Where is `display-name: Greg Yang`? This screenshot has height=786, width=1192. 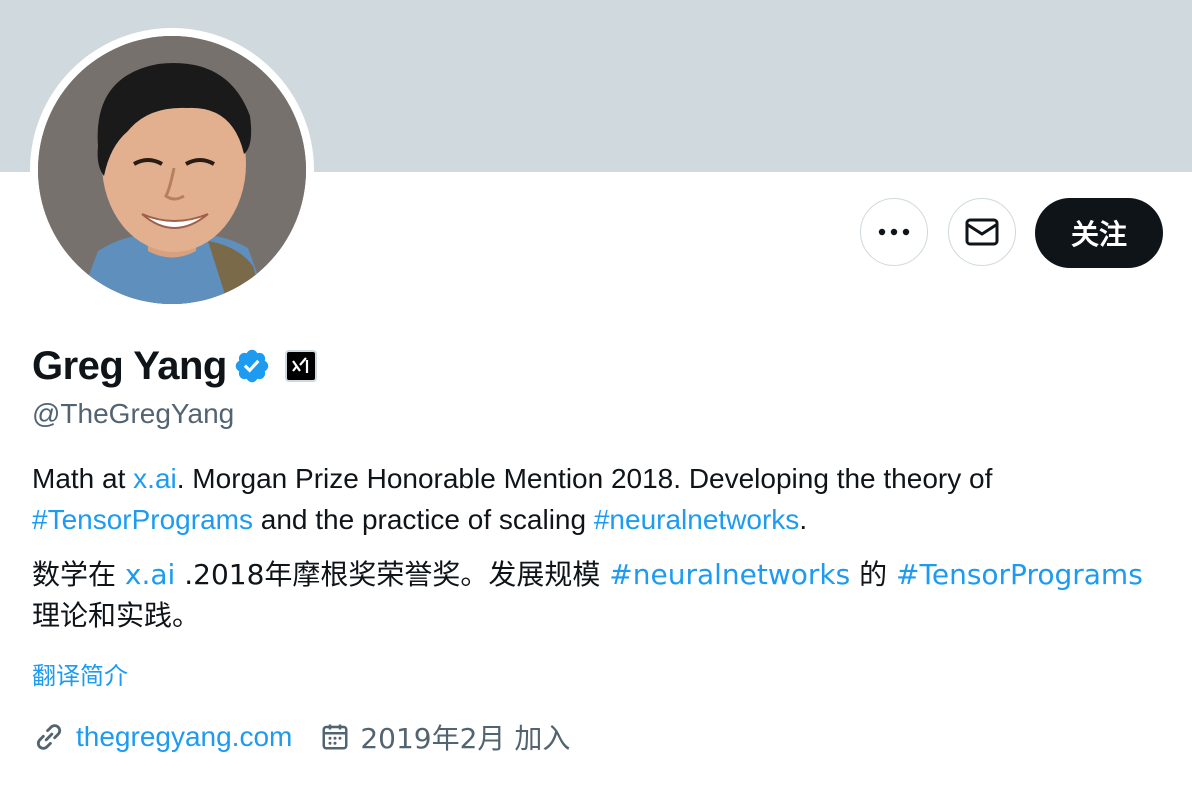
display-name: Greg Yang is located at coordinates (129, 365).